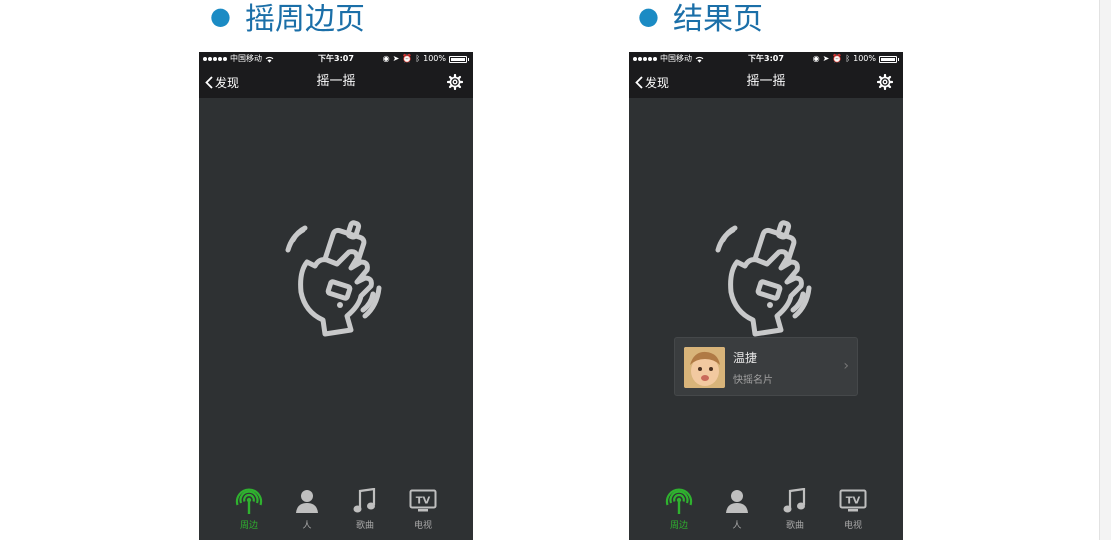 This screenshot has width=1111, height=540. I want to click on result-card: 温捷 快摇名片 ›, so click(766, 366).